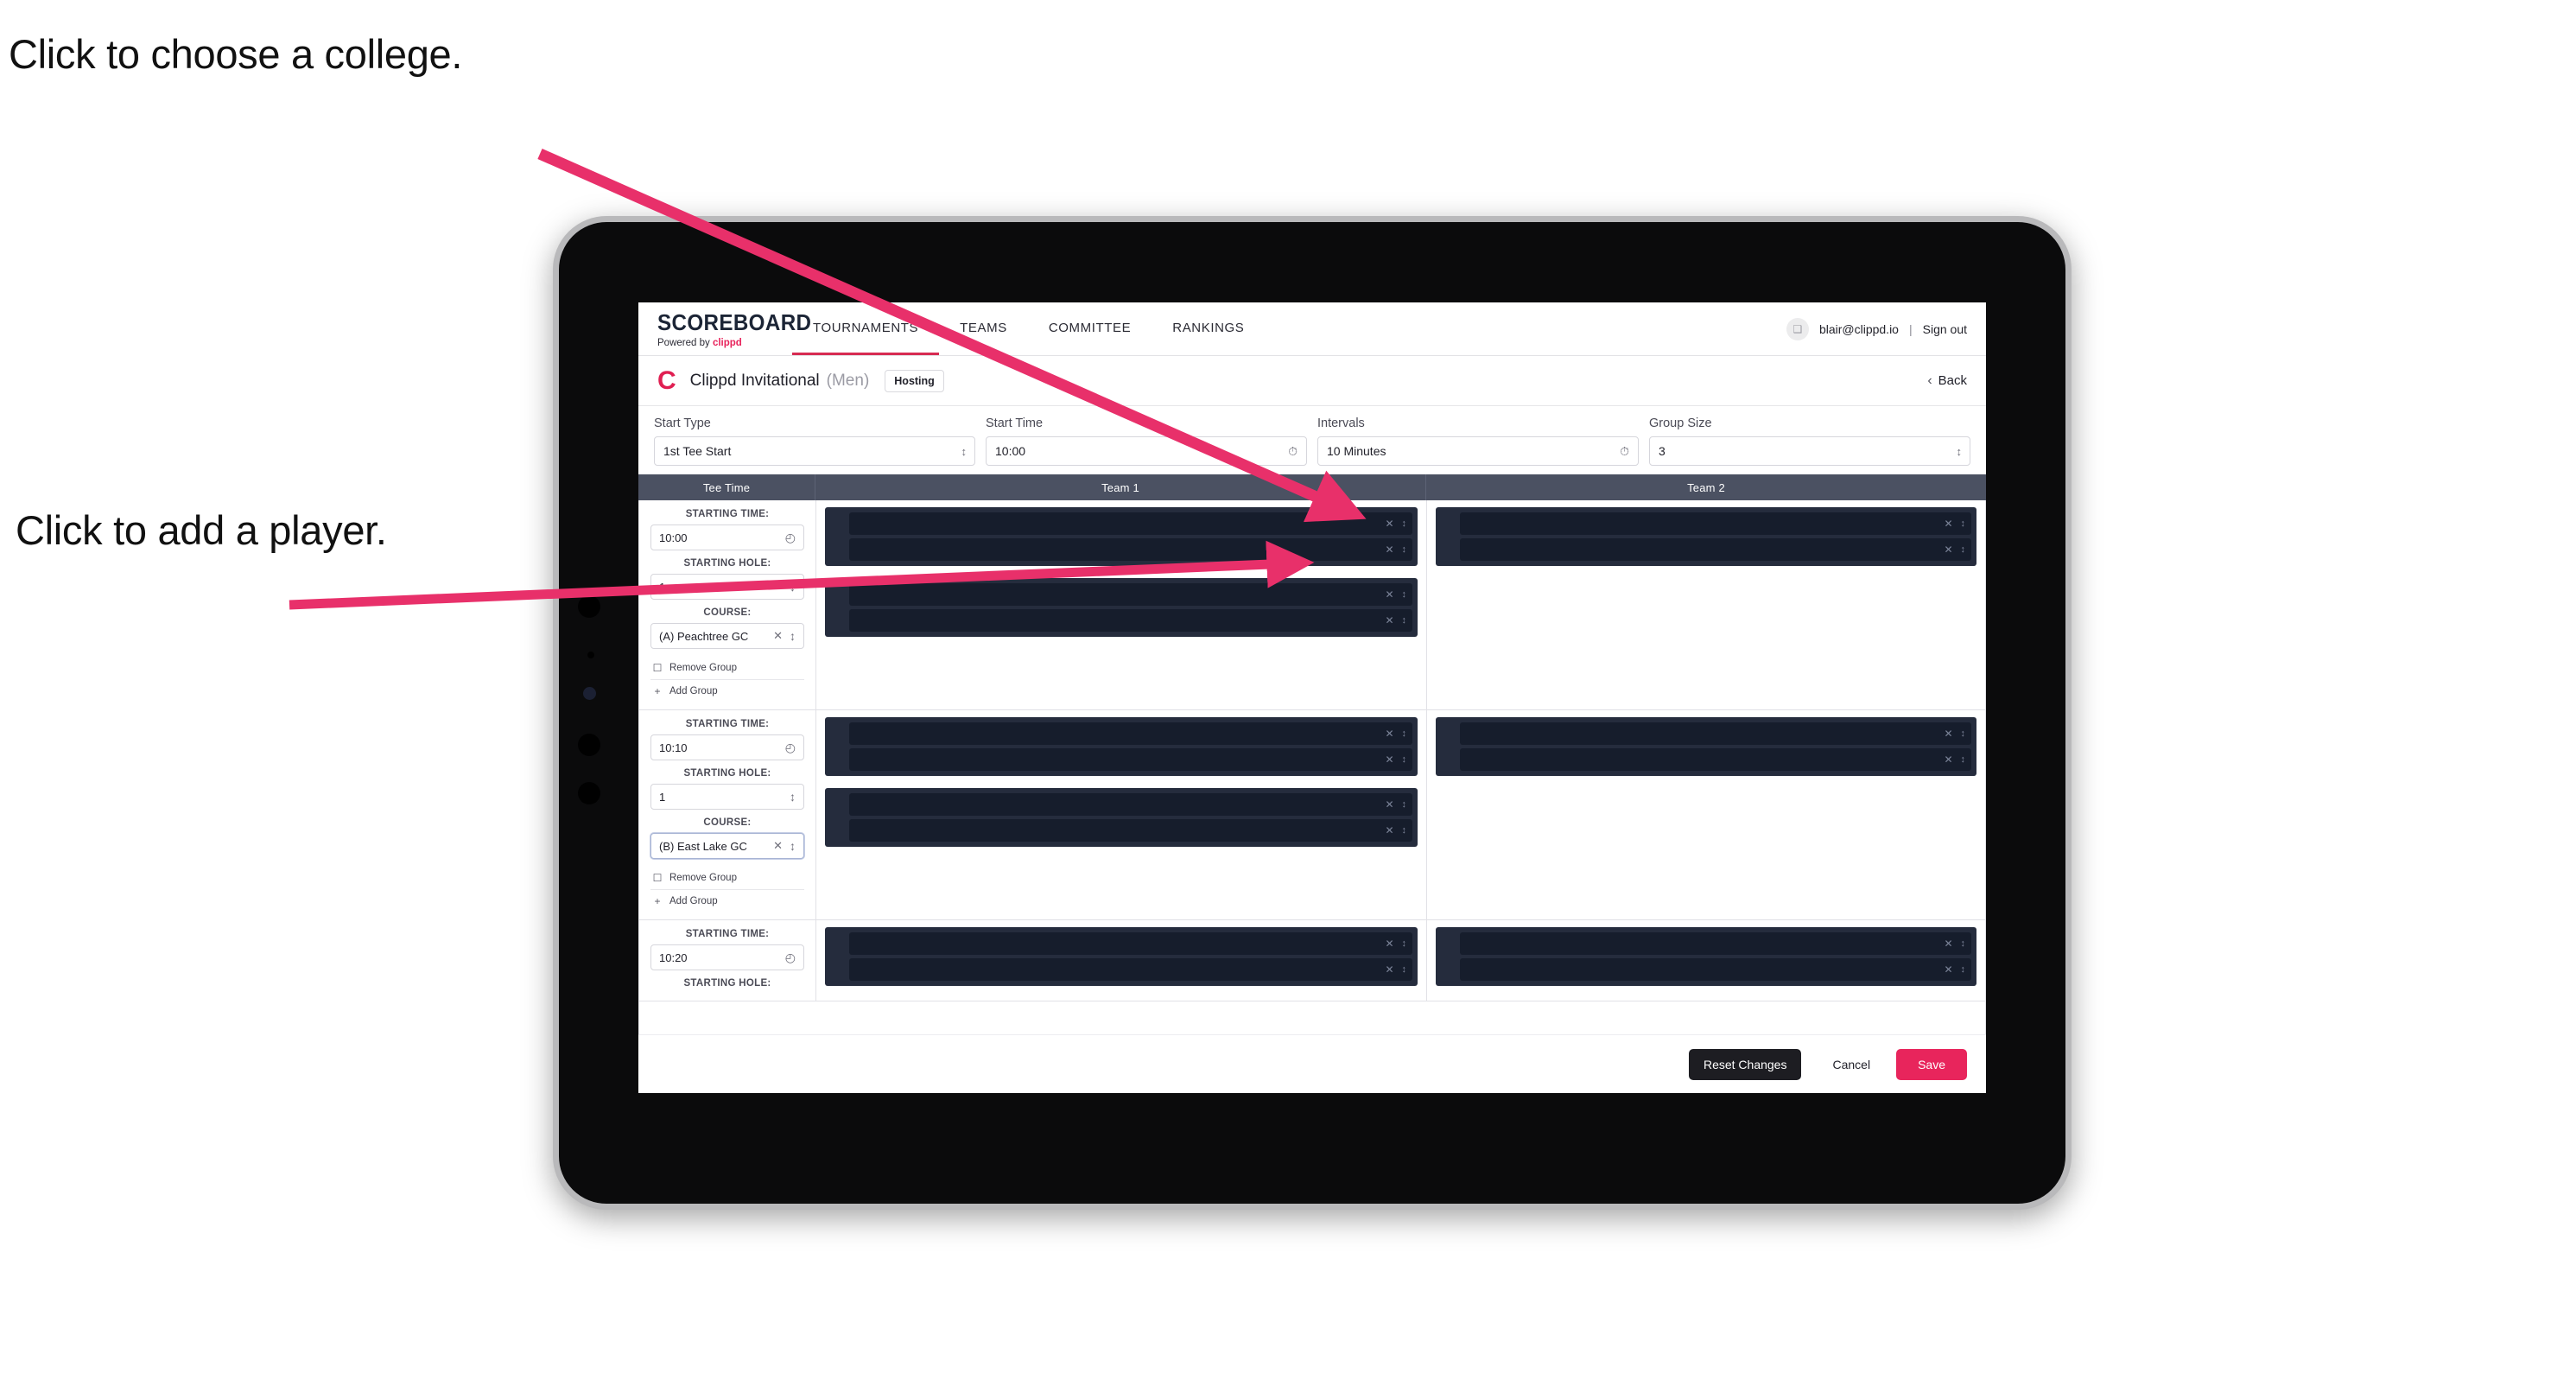 The height and width of the screenshot is (1386, 2576). Describe the element at coordinates (1120, 487) in the screenshot. I see `column-header-team1: Team 1` at that location.